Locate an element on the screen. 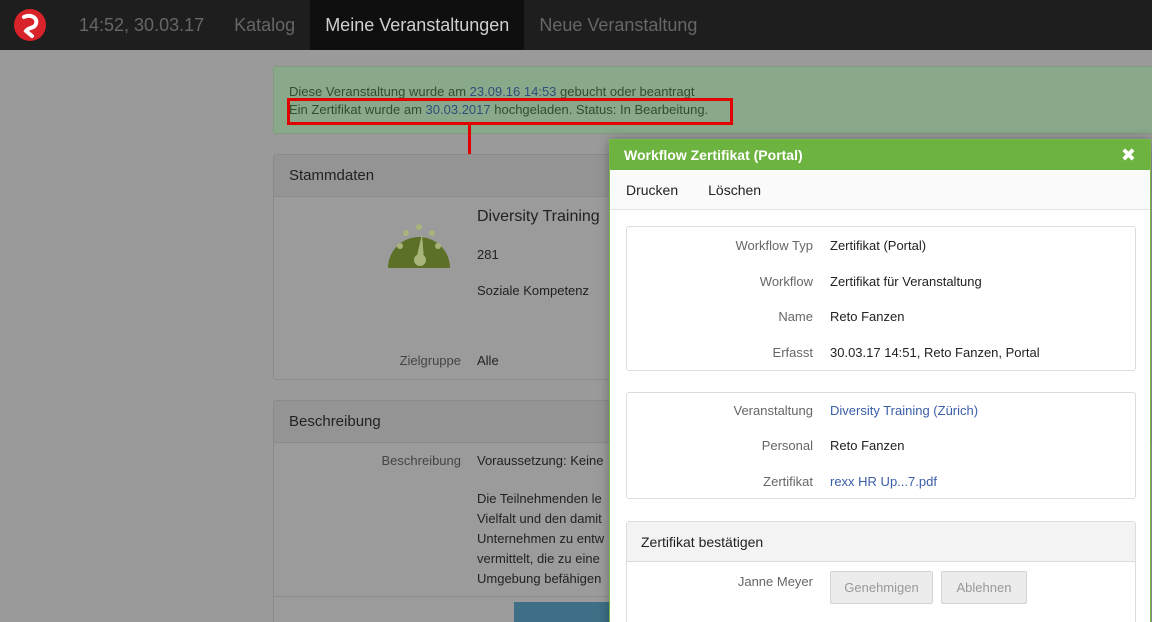 This screenshot has height=622, width=1152. event-category: Soziale Kompetenz is located at coordinates (533, 290).